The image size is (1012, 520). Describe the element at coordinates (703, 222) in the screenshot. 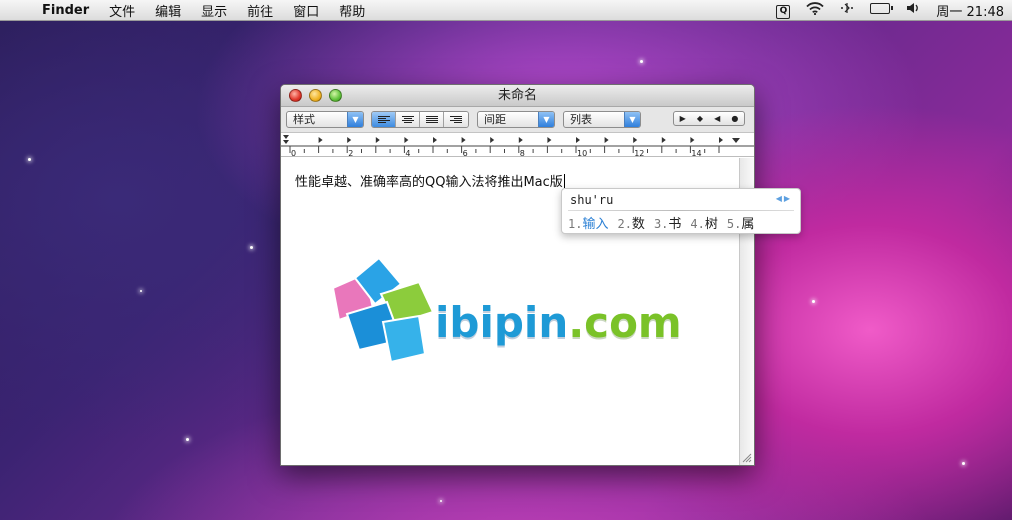

I see `ime-candidate-4: 4.树` at that location.